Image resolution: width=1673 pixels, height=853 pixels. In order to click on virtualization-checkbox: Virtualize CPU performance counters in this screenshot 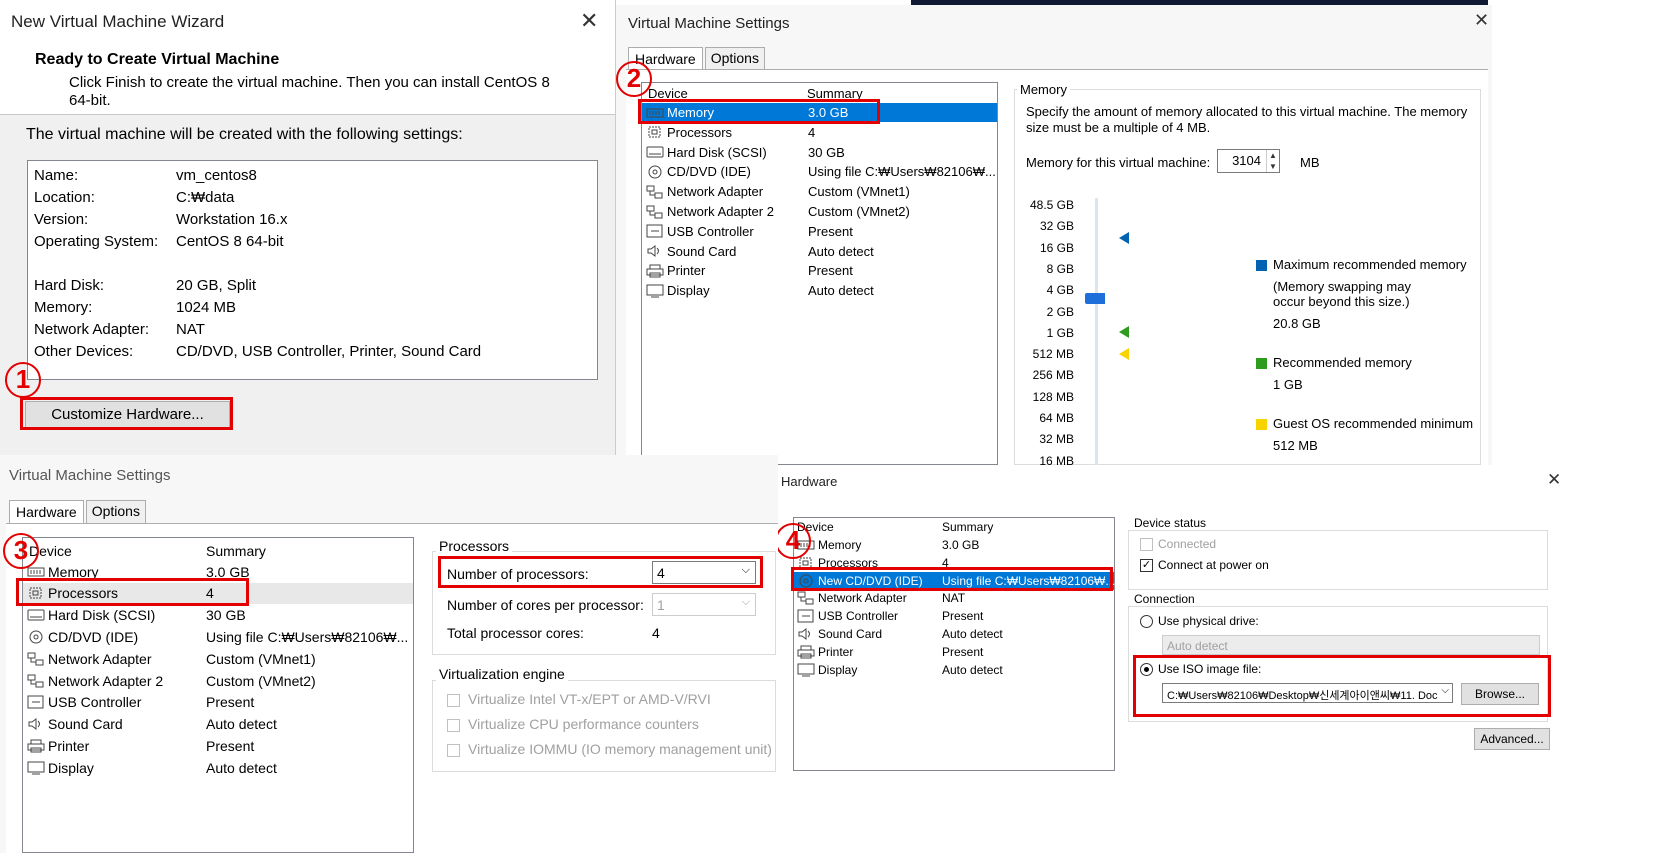, I will do `click(573, 724)`.